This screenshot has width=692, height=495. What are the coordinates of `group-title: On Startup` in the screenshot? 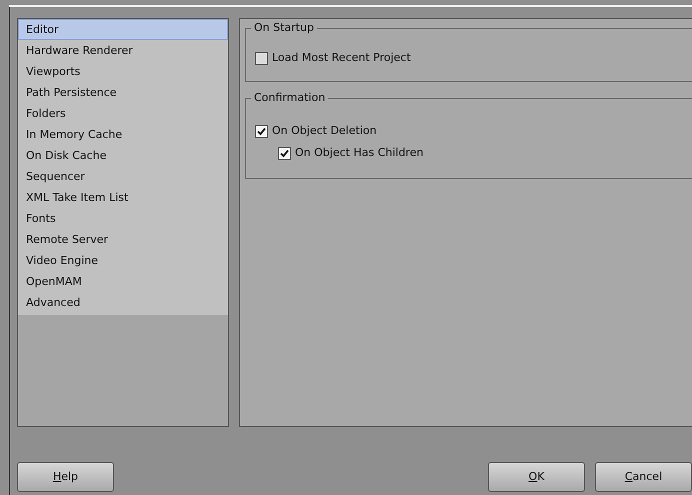 It's located at (284, 27).